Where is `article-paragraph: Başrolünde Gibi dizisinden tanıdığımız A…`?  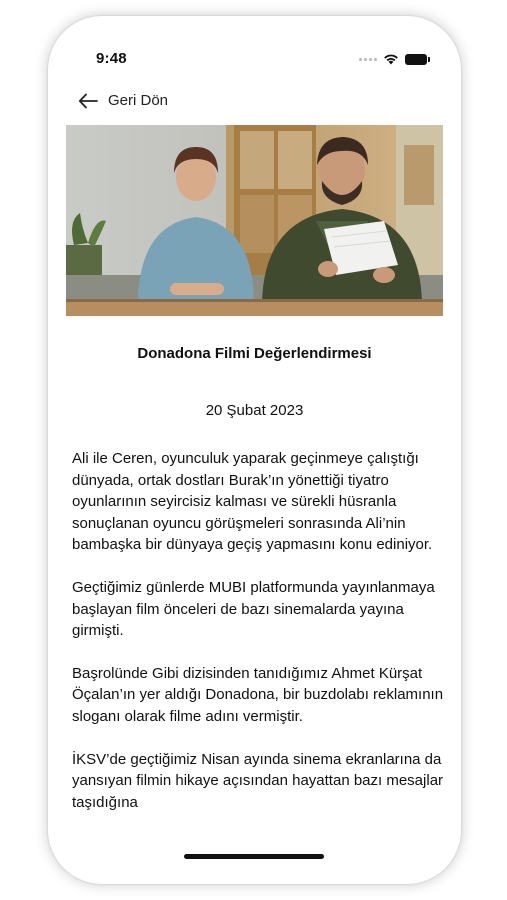 article-paragraph: Başrolünde Gibi dizisinden tanıdığımız A… is located at coordinates (258, 694).